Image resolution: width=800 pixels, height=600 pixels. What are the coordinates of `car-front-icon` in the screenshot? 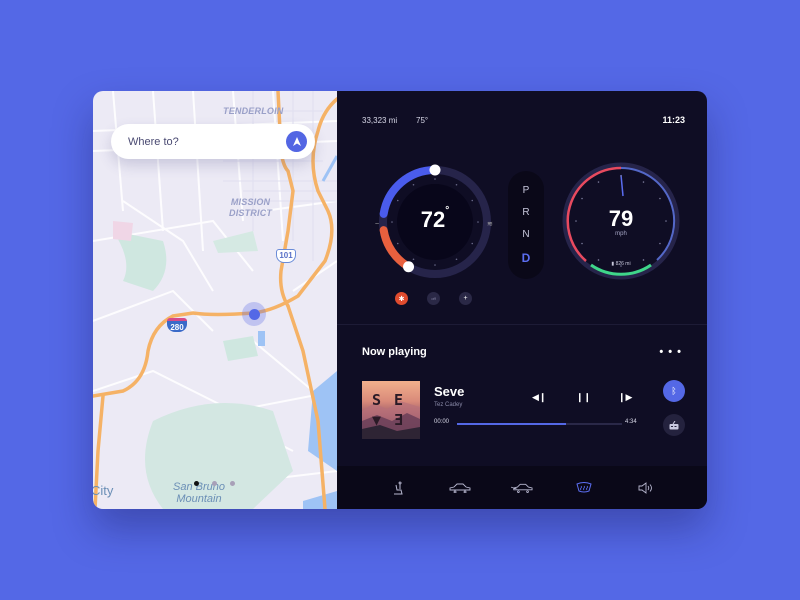 It's located at (460, 488).